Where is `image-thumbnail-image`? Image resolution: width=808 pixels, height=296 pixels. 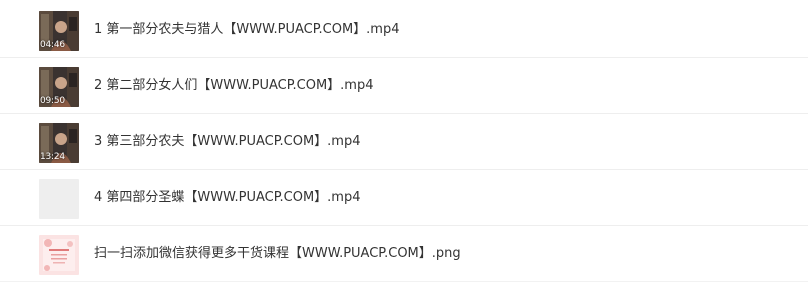 image-thumbnail-image is located at coordinates (59, 255).